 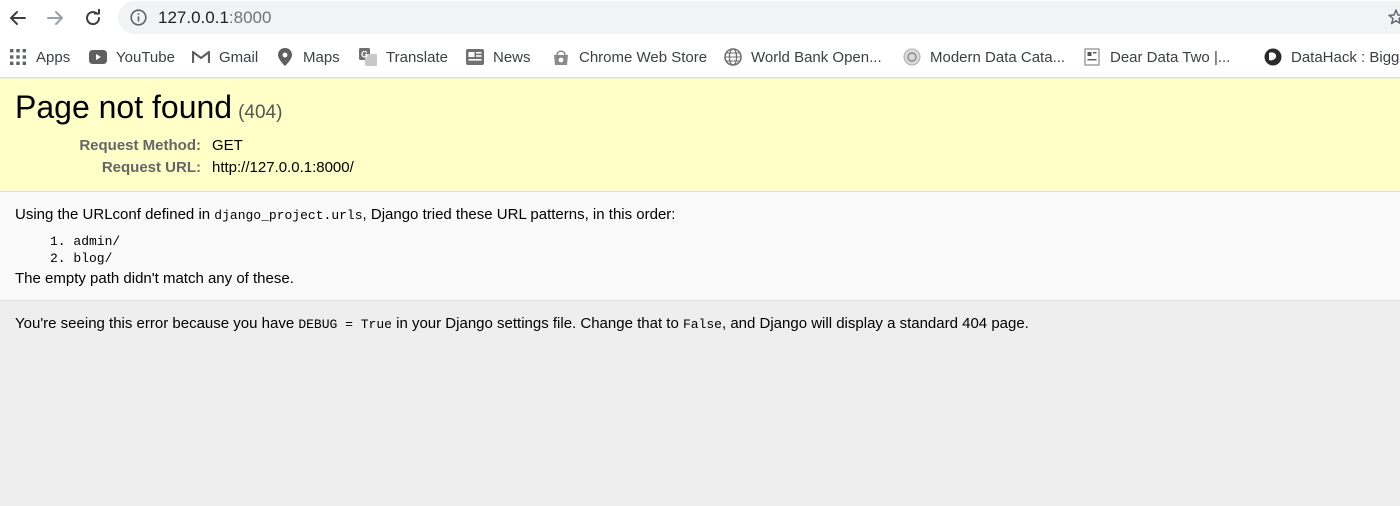 I want to click on url-patterns-list: 1. admin/ 2. blog/, so click(x=85, y=250).